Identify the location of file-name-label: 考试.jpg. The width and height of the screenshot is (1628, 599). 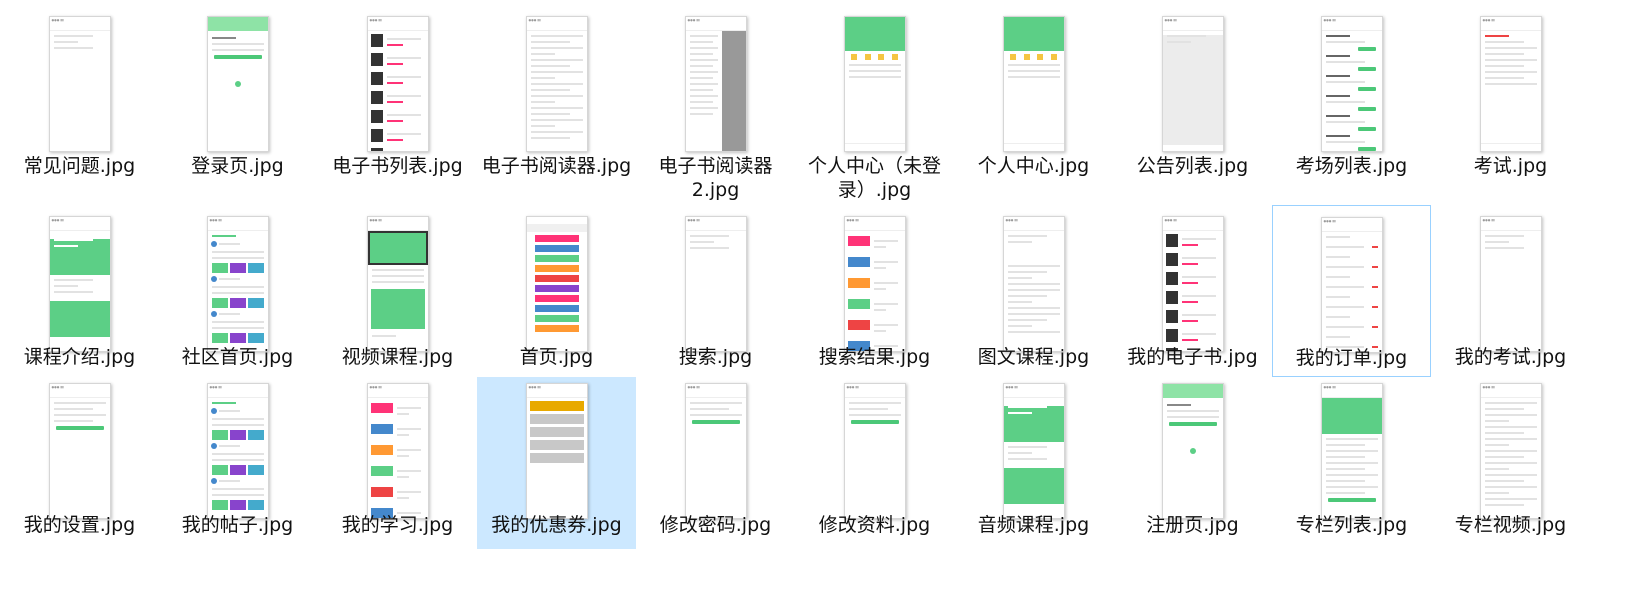
(1510, 166).